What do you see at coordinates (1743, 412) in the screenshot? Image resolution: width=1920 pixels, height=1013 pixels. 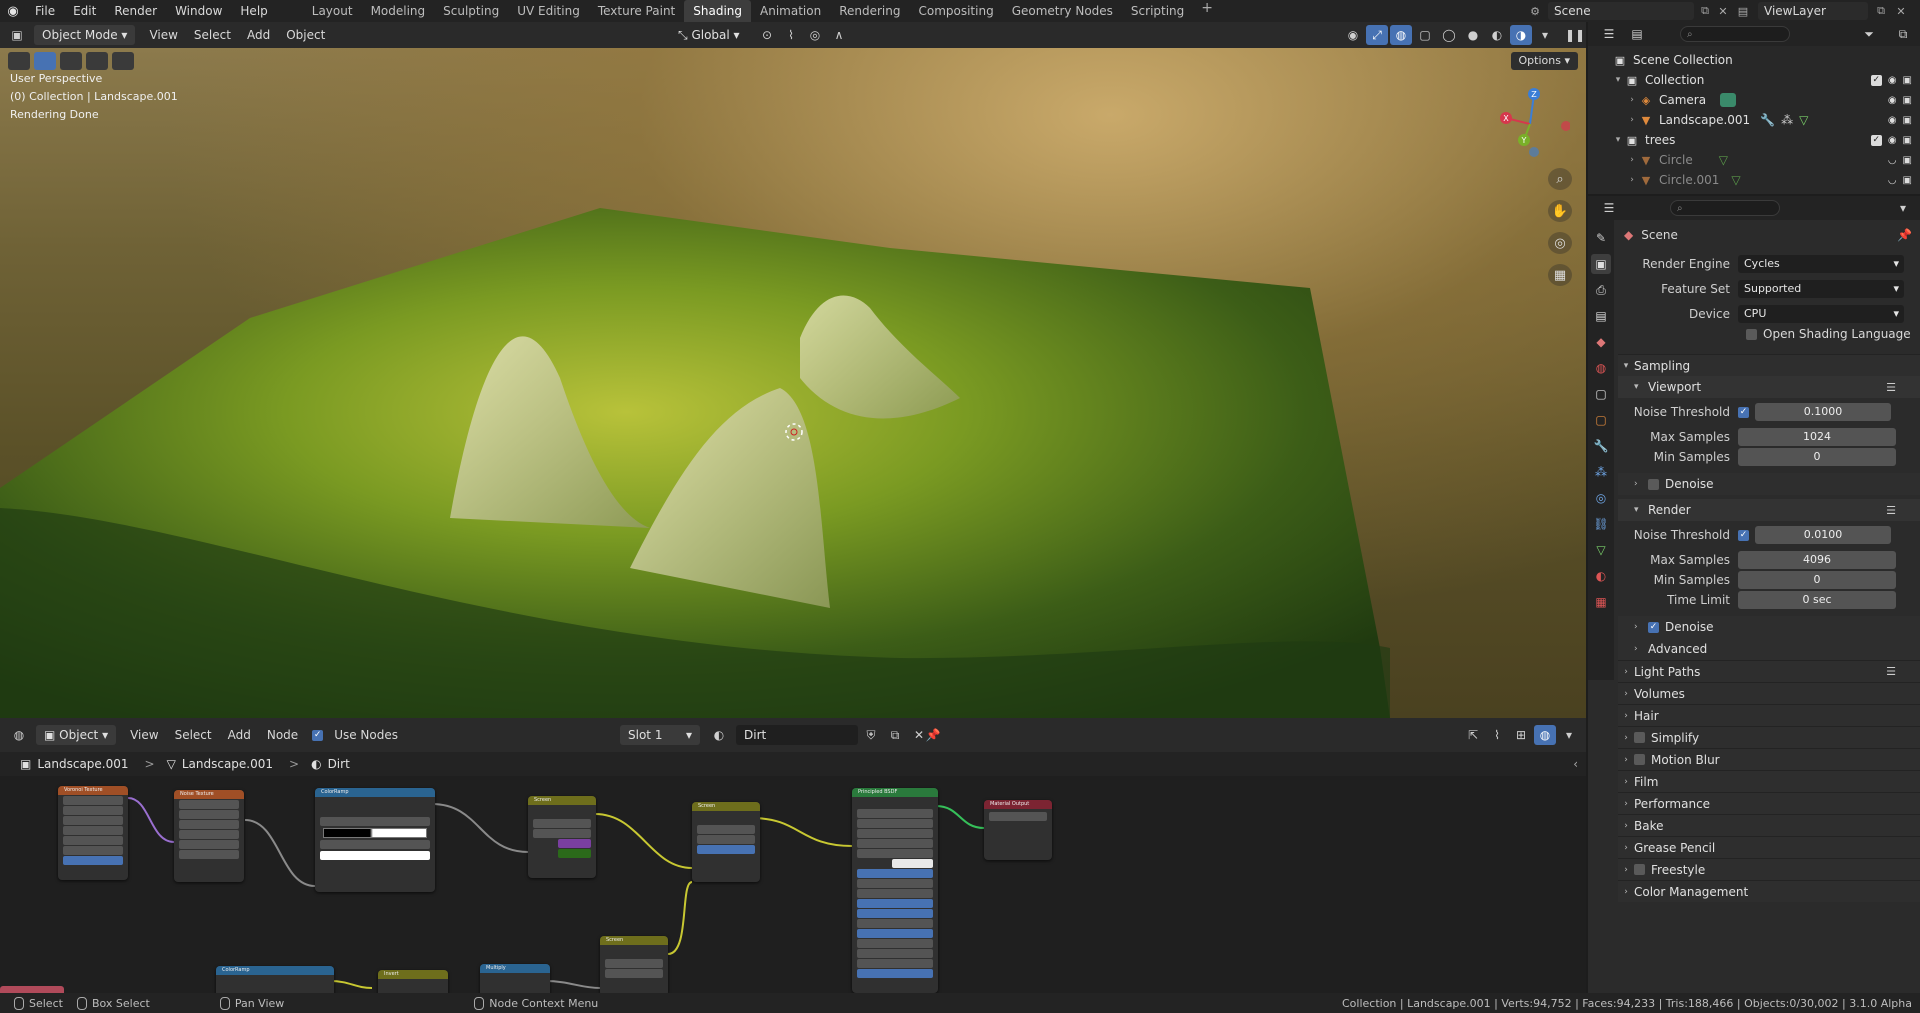 I see `vp-noise-threshold-checkbox: ✓` at bounding box center [1743, 412].